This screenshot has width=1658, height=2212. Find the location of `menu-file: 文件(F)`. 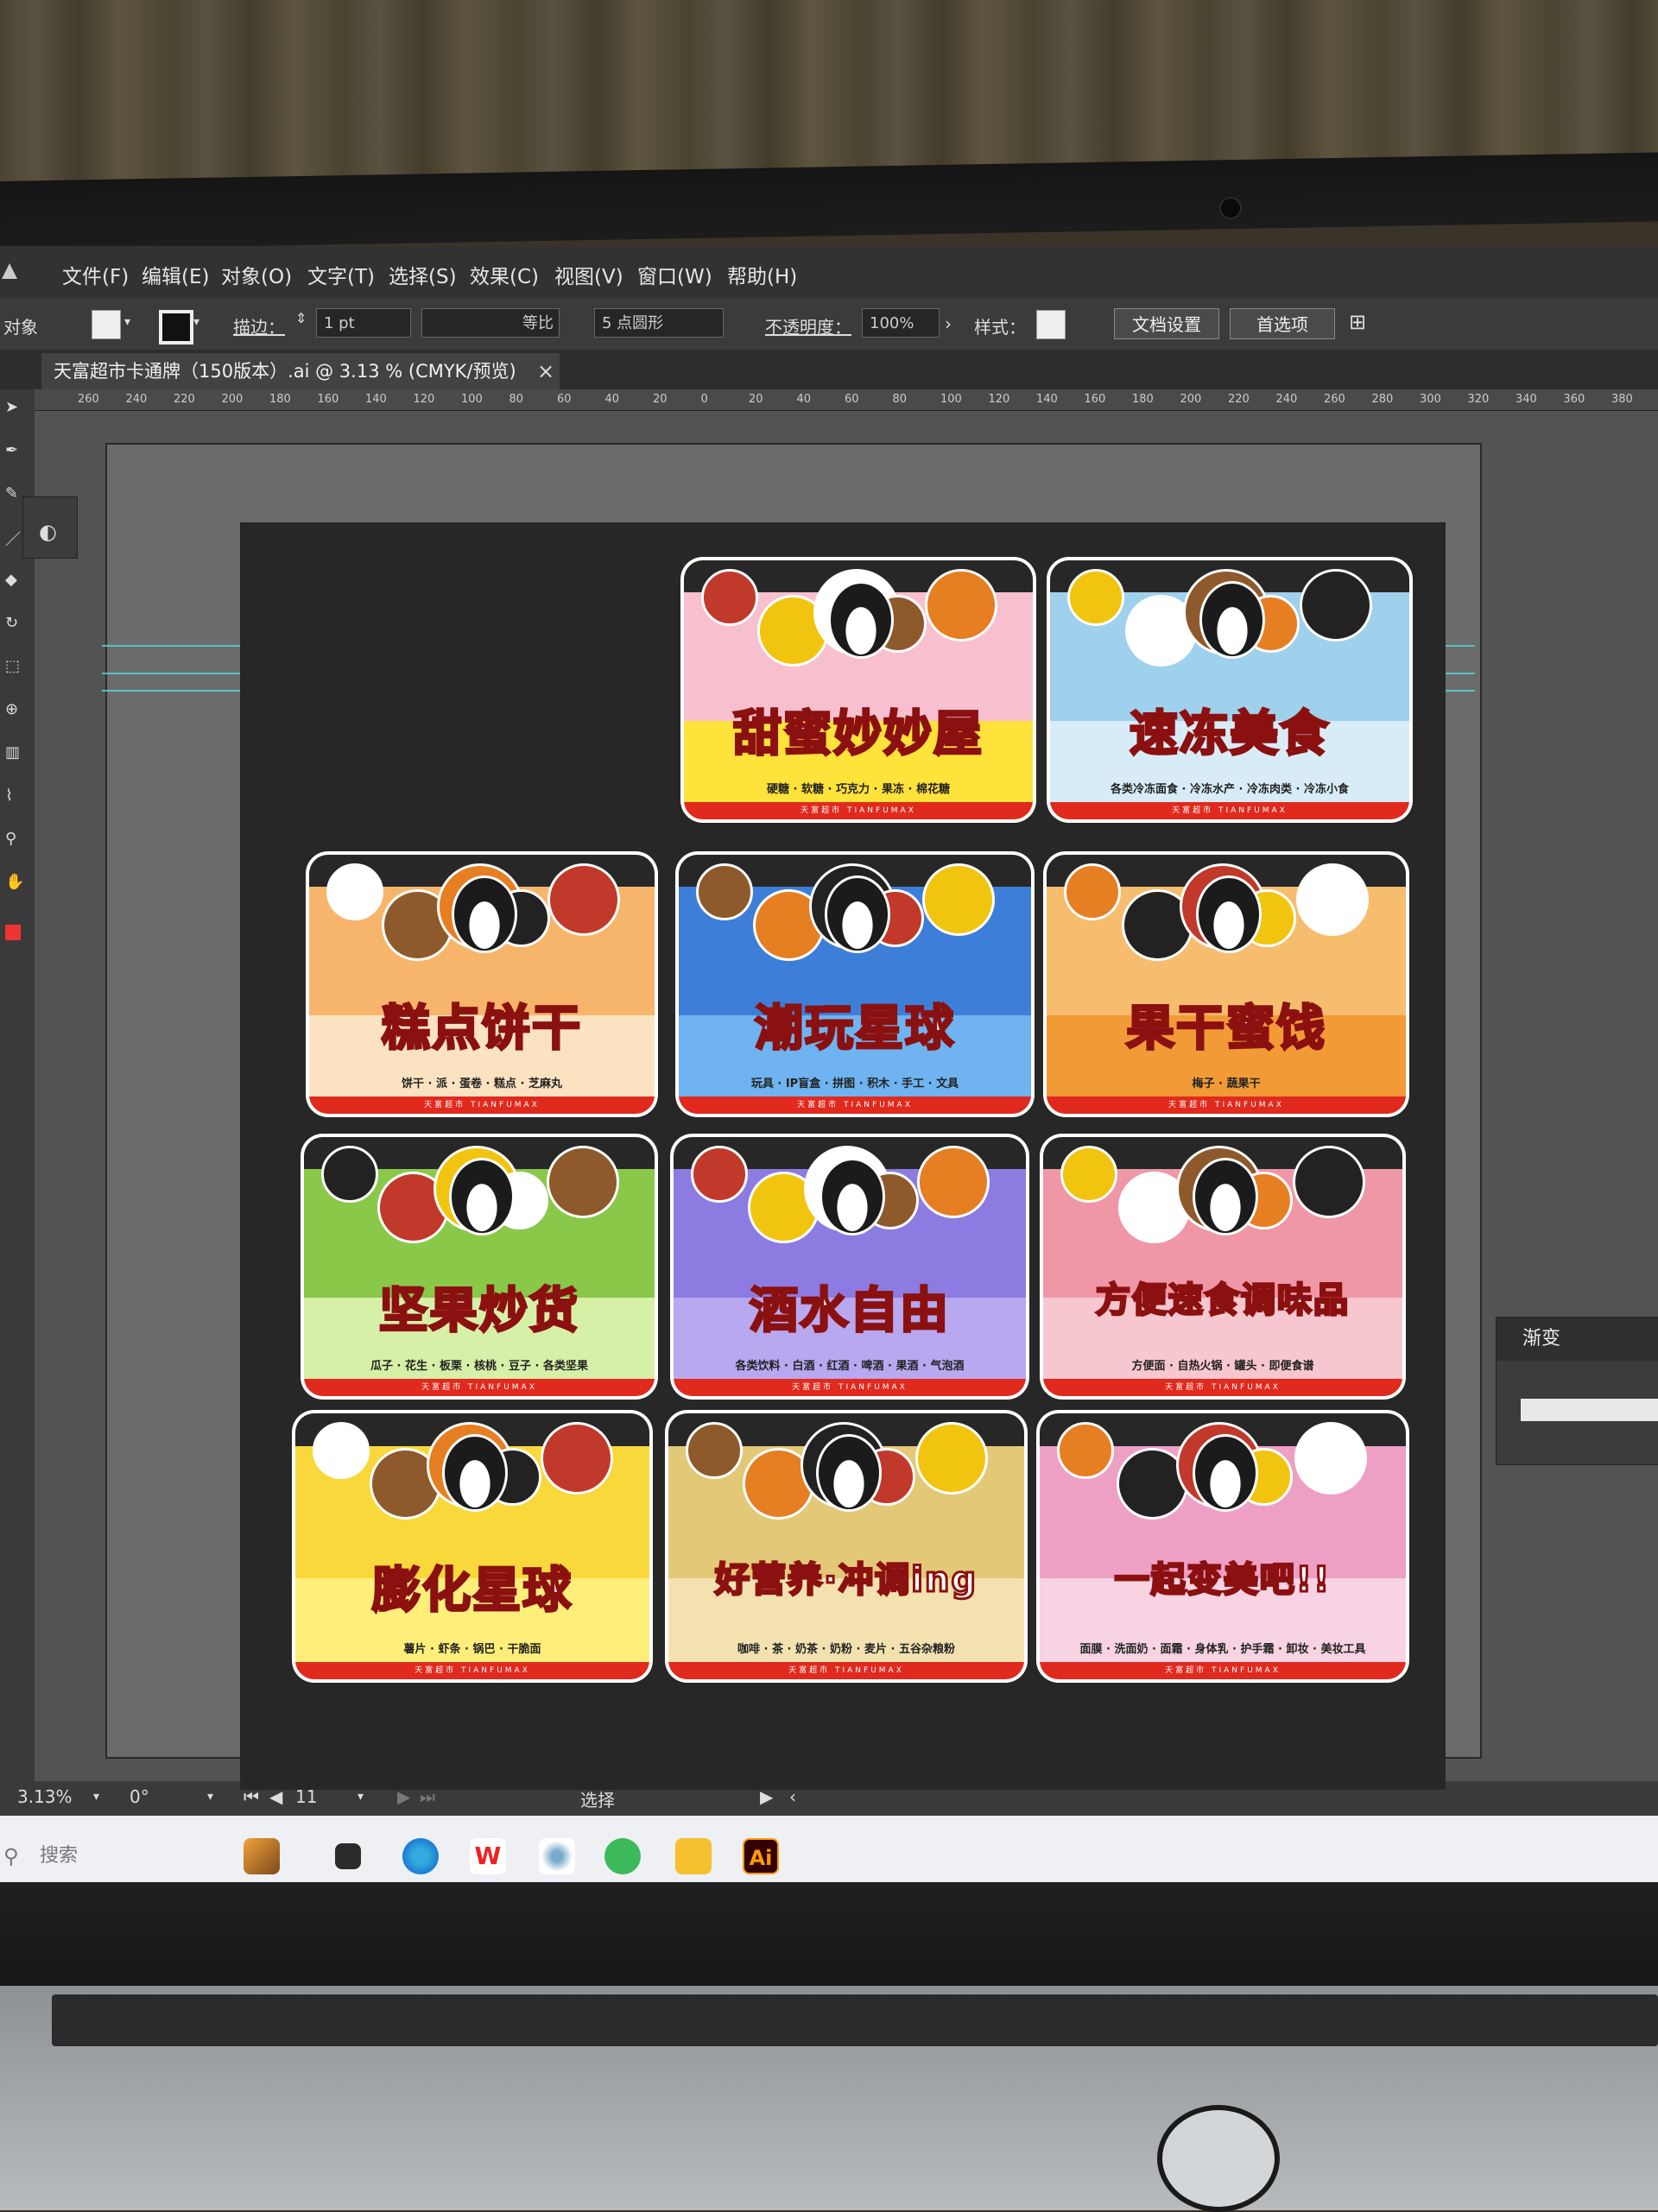

menu-file: 文件(F) is located at coordinates (95, 274).